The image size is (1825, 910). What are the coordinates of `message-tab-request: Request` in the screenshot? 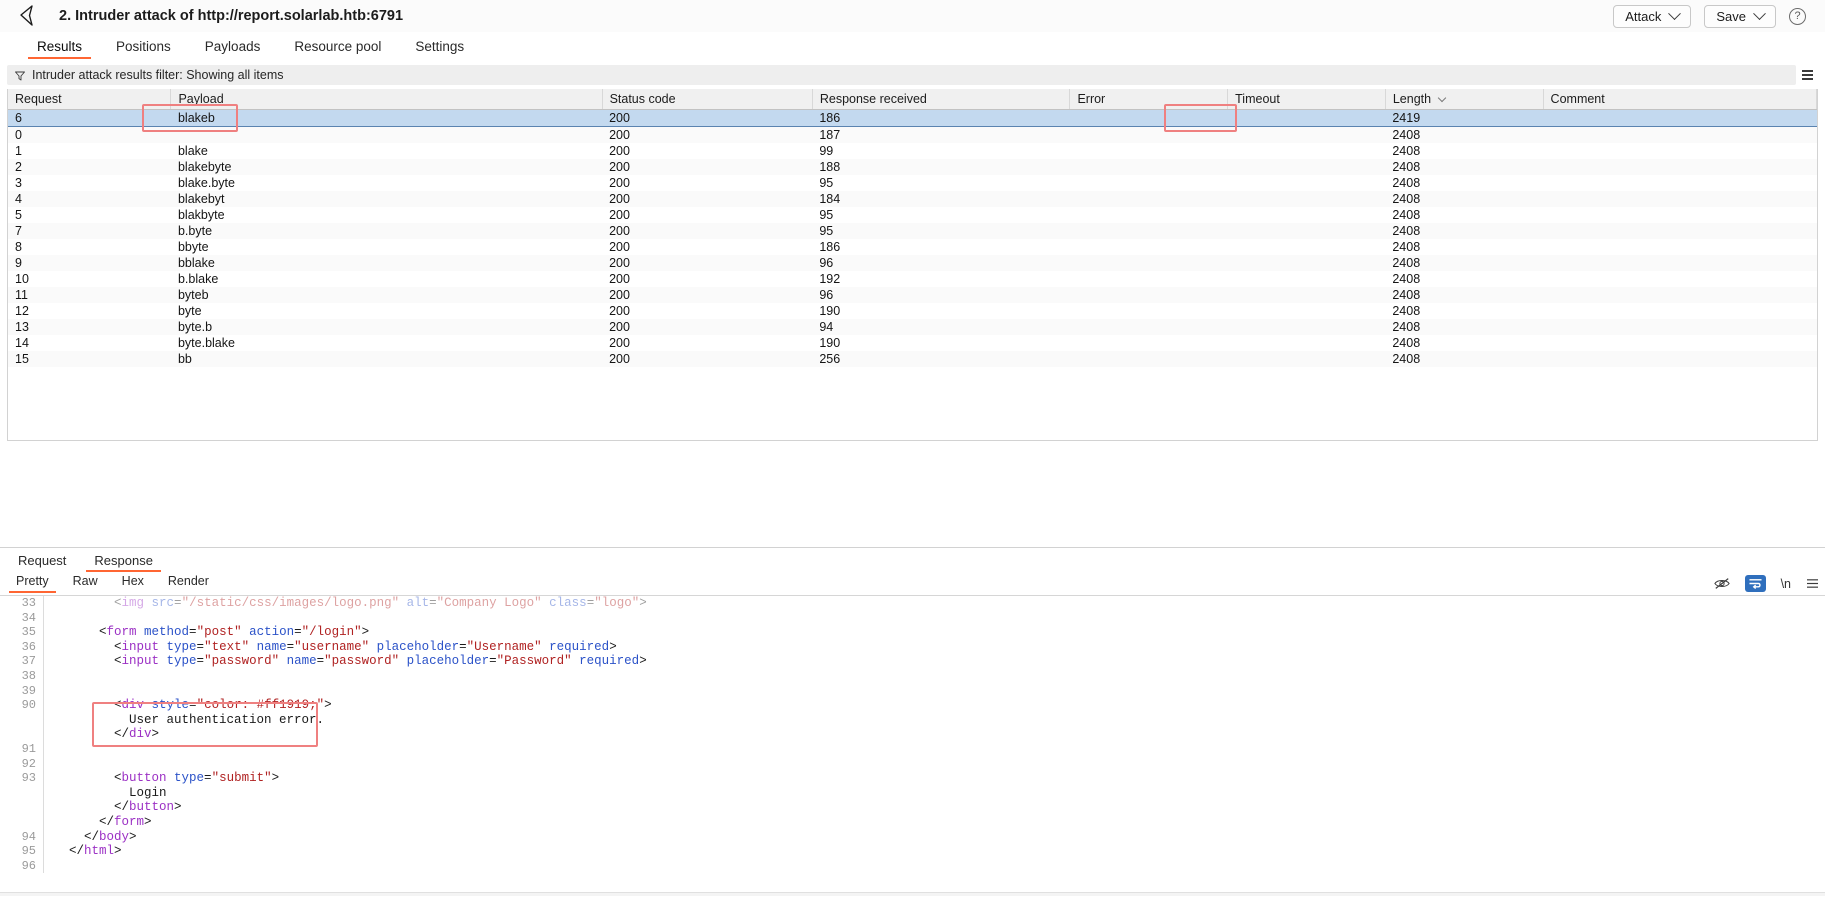 It's located at (42, 562).